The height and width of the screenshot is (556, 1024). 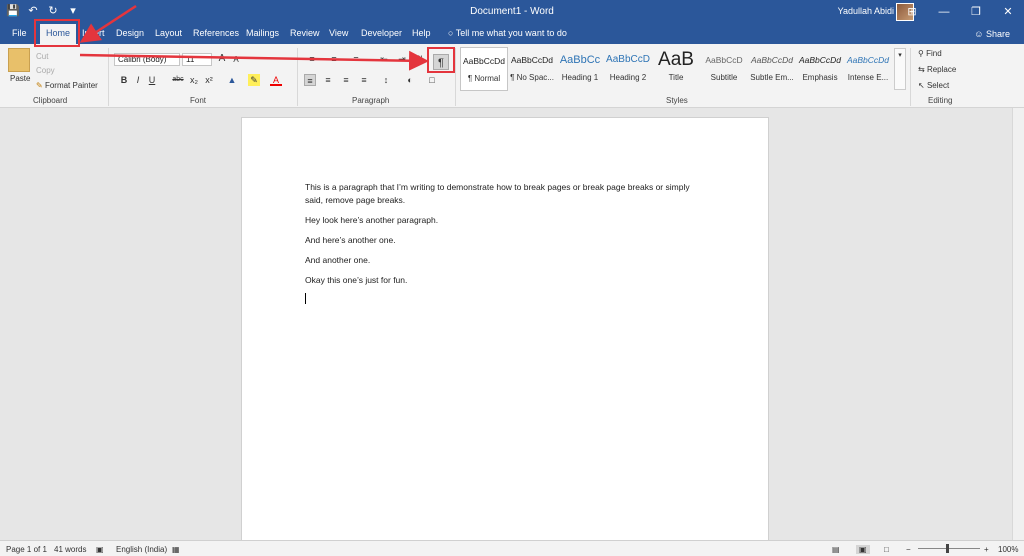 I want to click on superscript-button: x², so click(x=209, y=80).